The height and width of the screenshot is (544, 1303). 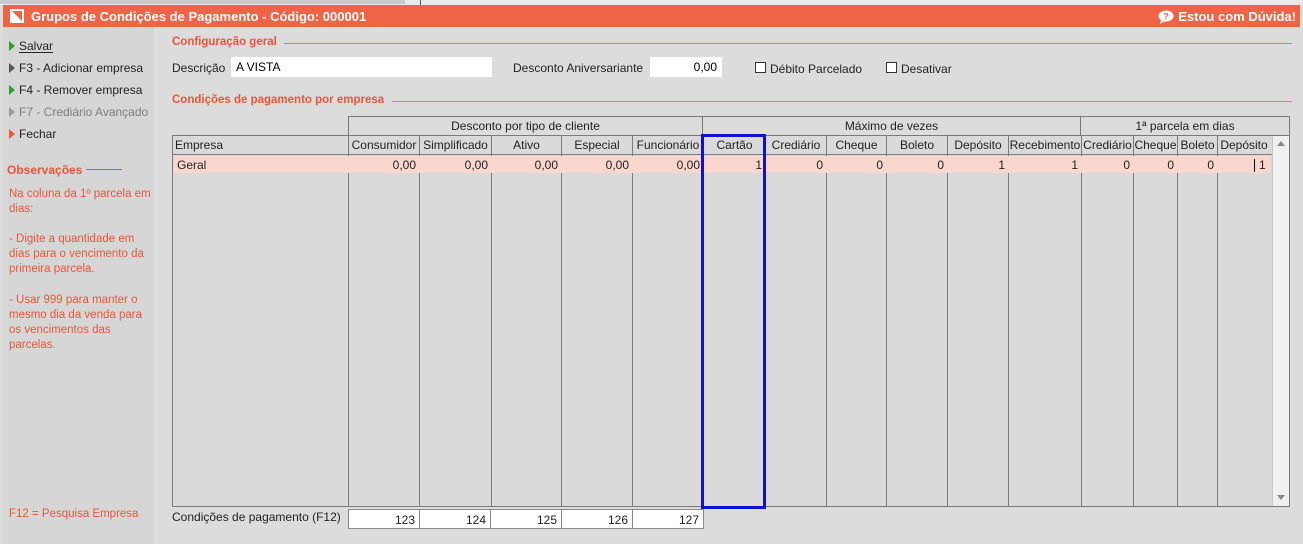 What do you see at coordinates (81, 90) in the screenshot?
I see `remove-company-label: F4 - Remover empresa` at bounding box center [81, 90].